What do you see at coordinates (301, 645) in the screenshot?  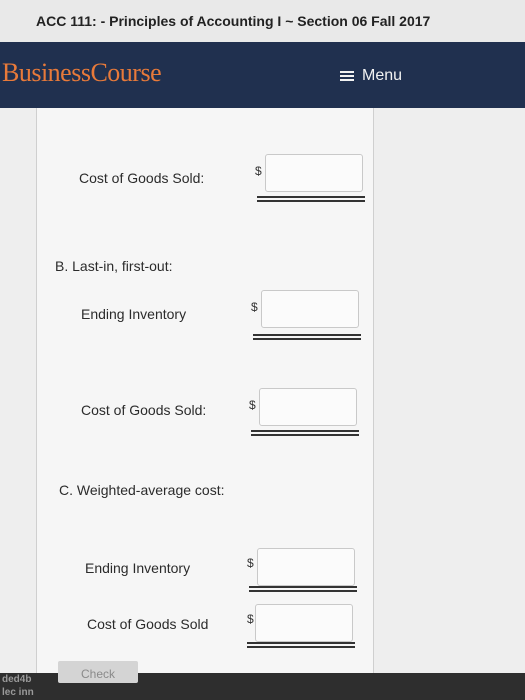 I see `c-cogs-double-underline` at bounding box center [301, 645].